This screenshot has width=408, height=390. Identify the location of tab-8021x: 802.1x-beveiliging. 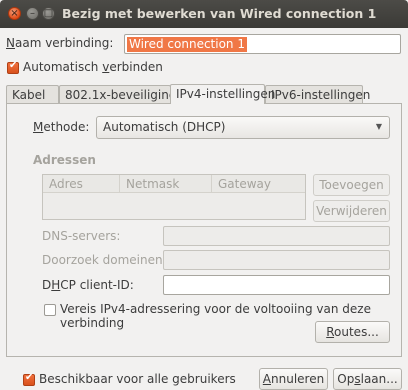
(117, 94).